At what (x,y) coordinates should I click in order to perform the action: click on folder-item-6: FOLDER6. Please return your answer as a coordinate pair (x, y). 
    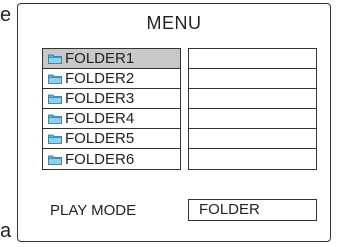
    Looking at the image, I should click on (111, 159).